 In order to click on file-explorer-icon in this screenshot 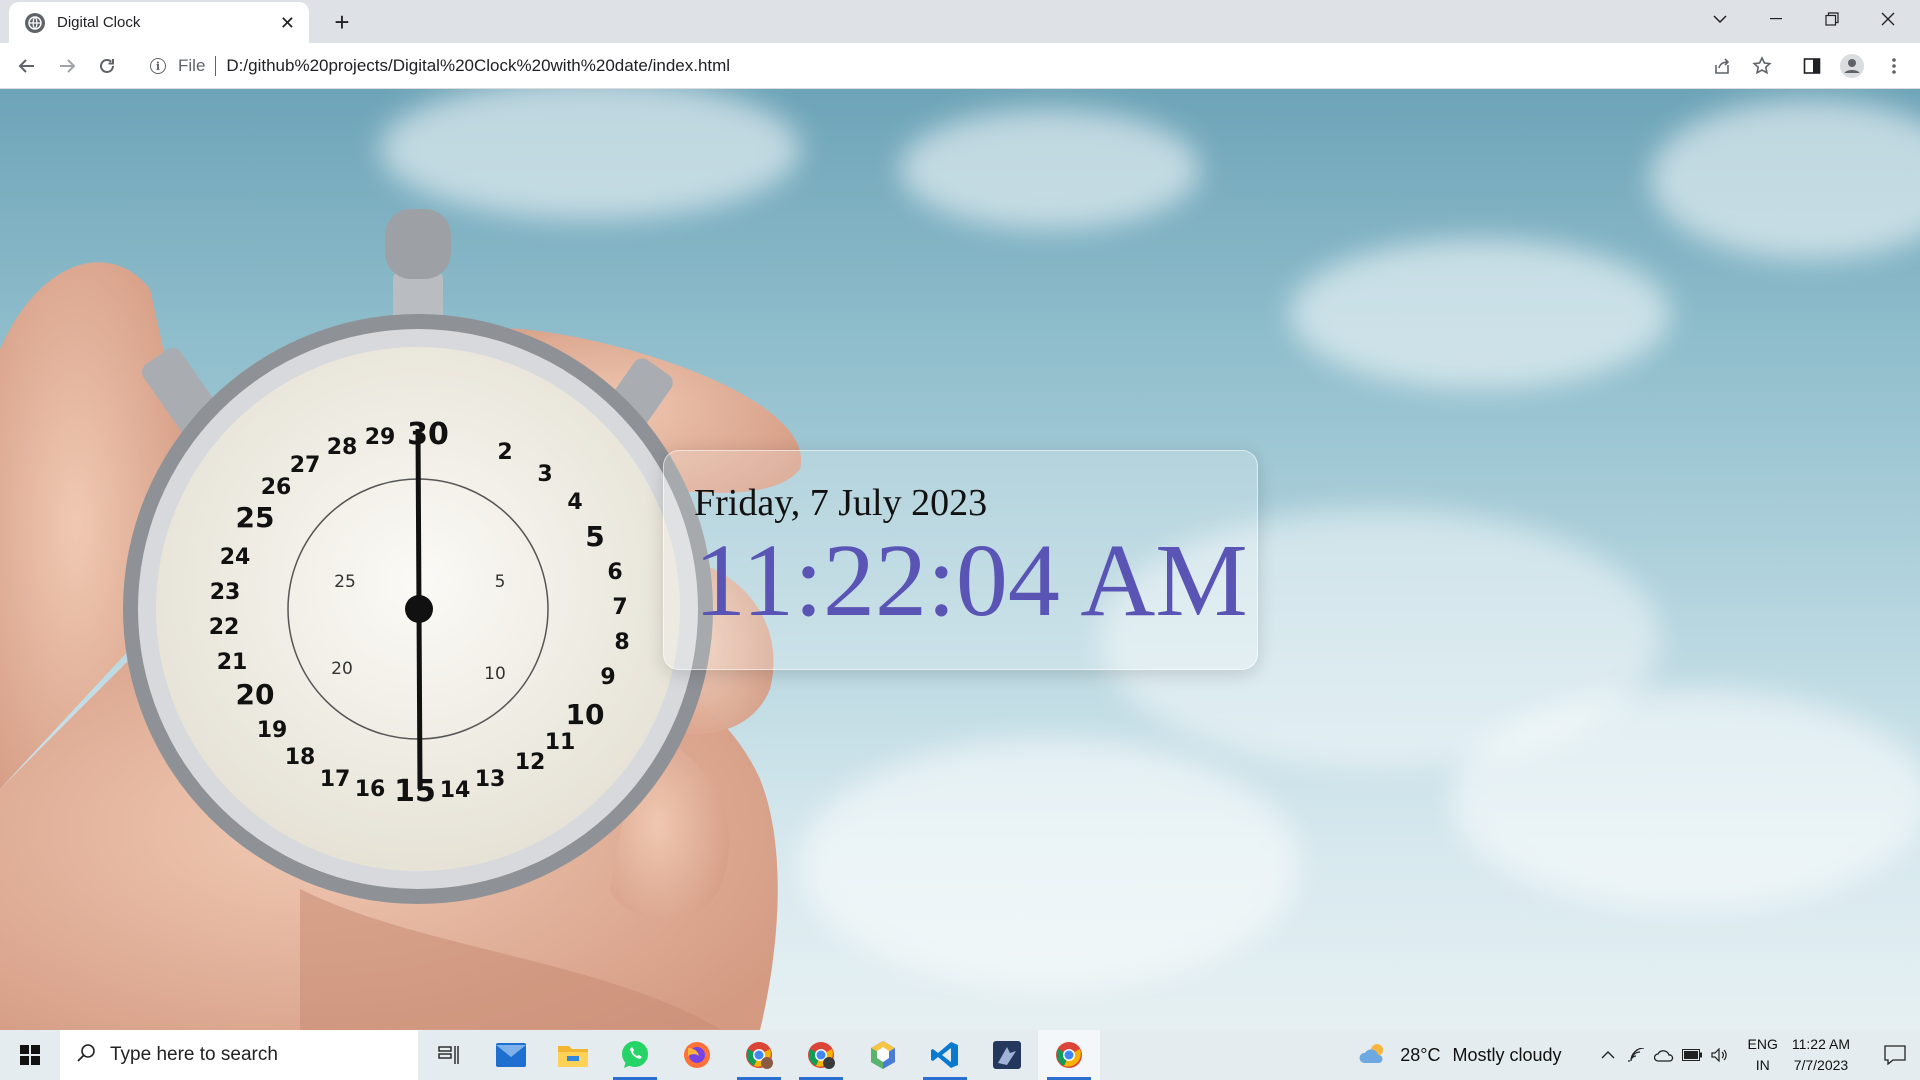, I will do `click(573, 1055)`.